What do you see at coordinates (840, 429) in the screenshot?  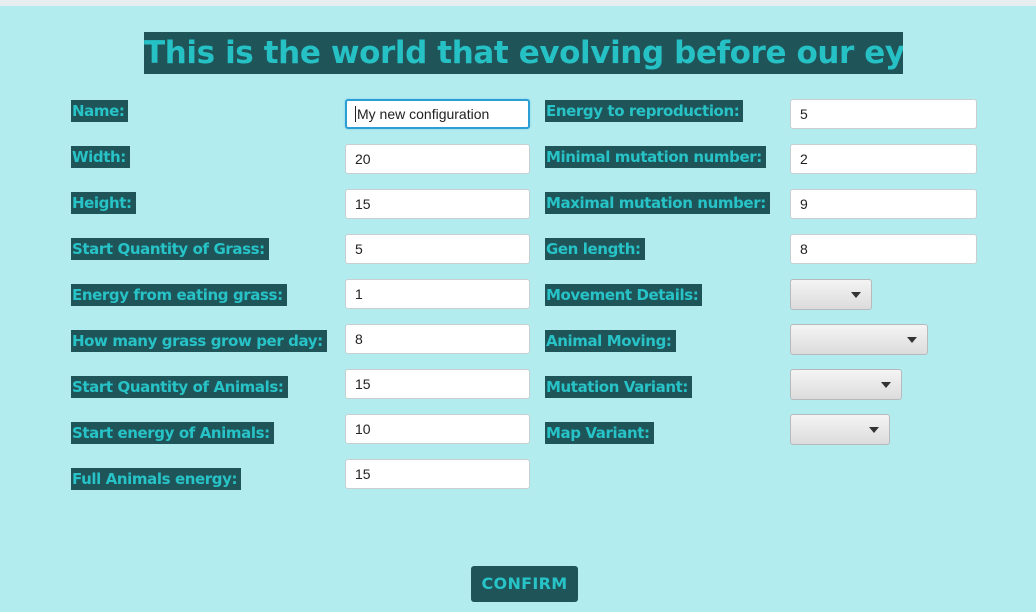 I see `map-variant-select` at bounding box center [840, 429].